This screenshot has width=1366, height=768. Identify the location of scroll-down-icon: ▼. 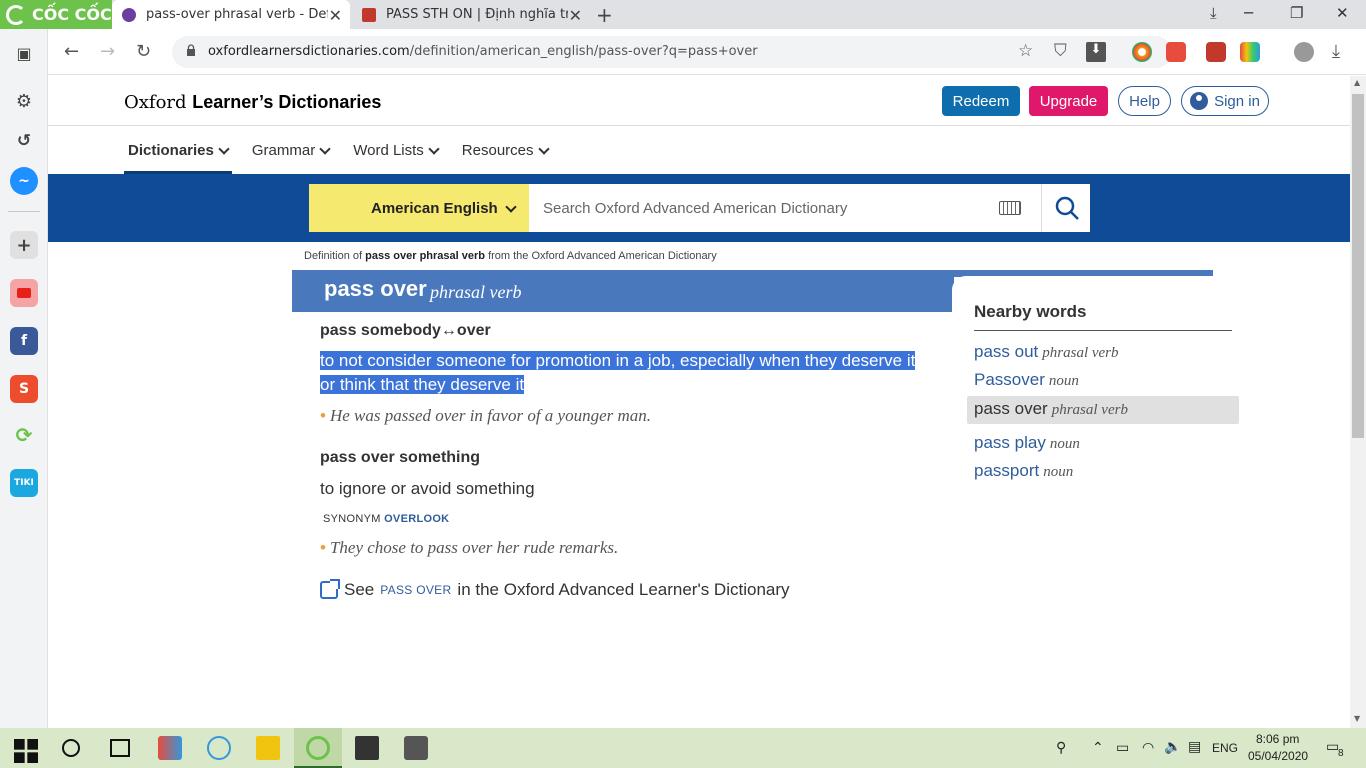
(1357, 718).